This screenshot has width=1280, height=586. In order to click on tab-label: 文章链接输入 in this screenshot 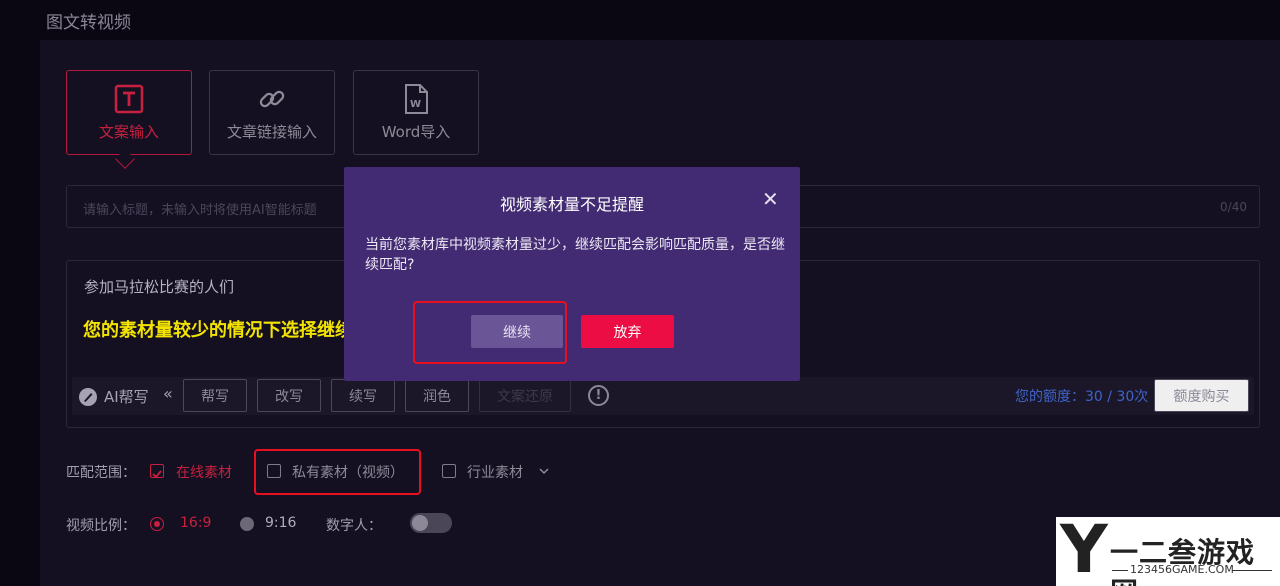, I will do `click(271, 132)`.